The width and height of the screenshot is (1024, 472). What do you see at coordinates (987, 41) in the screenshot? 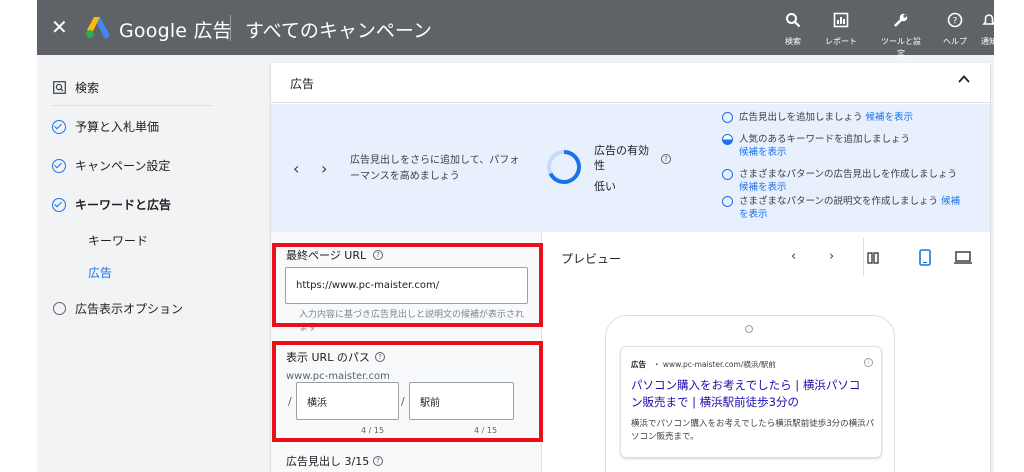
I see `tool-label: 通知` at bounding box center [987, 41].